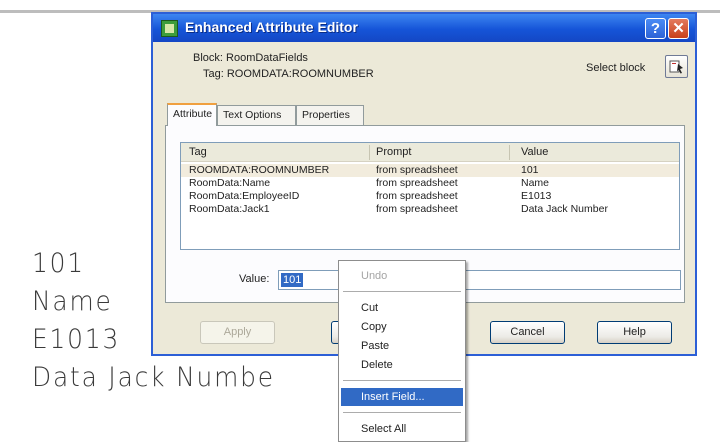 The height and width of the screenshot is (442, 720). I want to click on tab-properties: Properties, so click(330, 115).